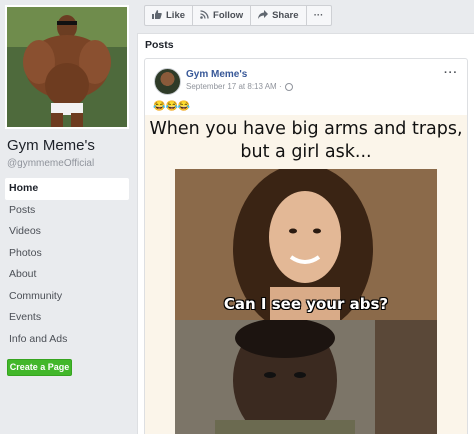  What do you see at coordinates (67, 211) in the screenshot?
I see `nav-item-posts: Posts` at bounding box center [67, 211].